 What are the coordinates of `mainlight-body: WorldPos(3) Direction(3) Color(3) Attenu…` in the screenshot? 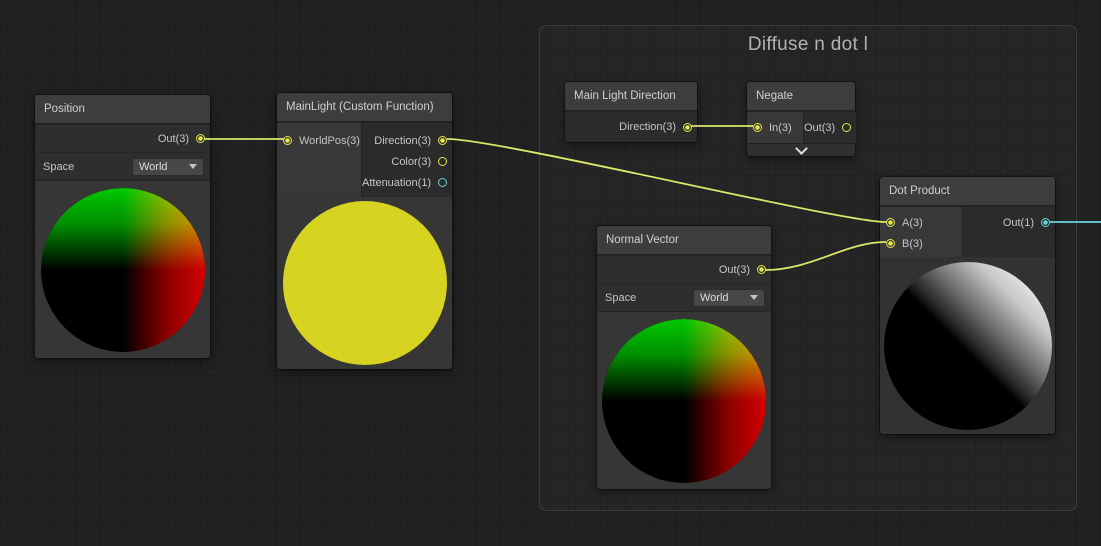 It's located at (365, 160).